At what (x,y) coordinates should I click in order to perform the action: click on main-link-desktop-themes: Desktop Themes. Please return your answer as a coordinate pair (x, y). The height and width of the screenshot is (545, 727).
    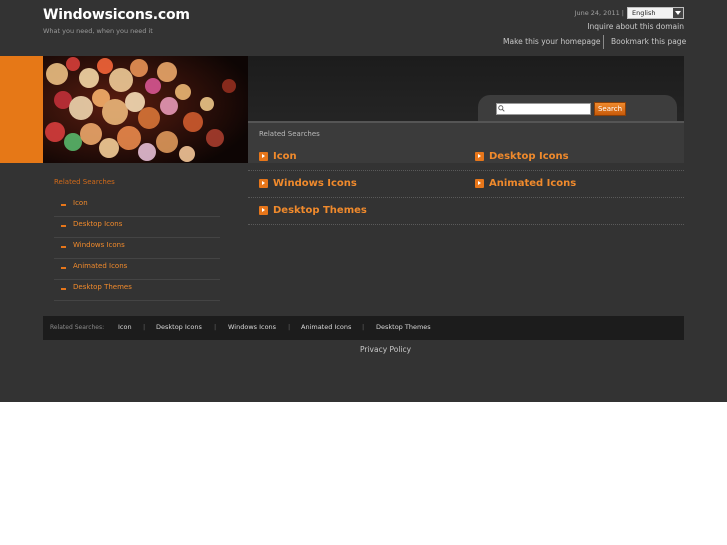
    Looking at the image, I should click on (320, 210).